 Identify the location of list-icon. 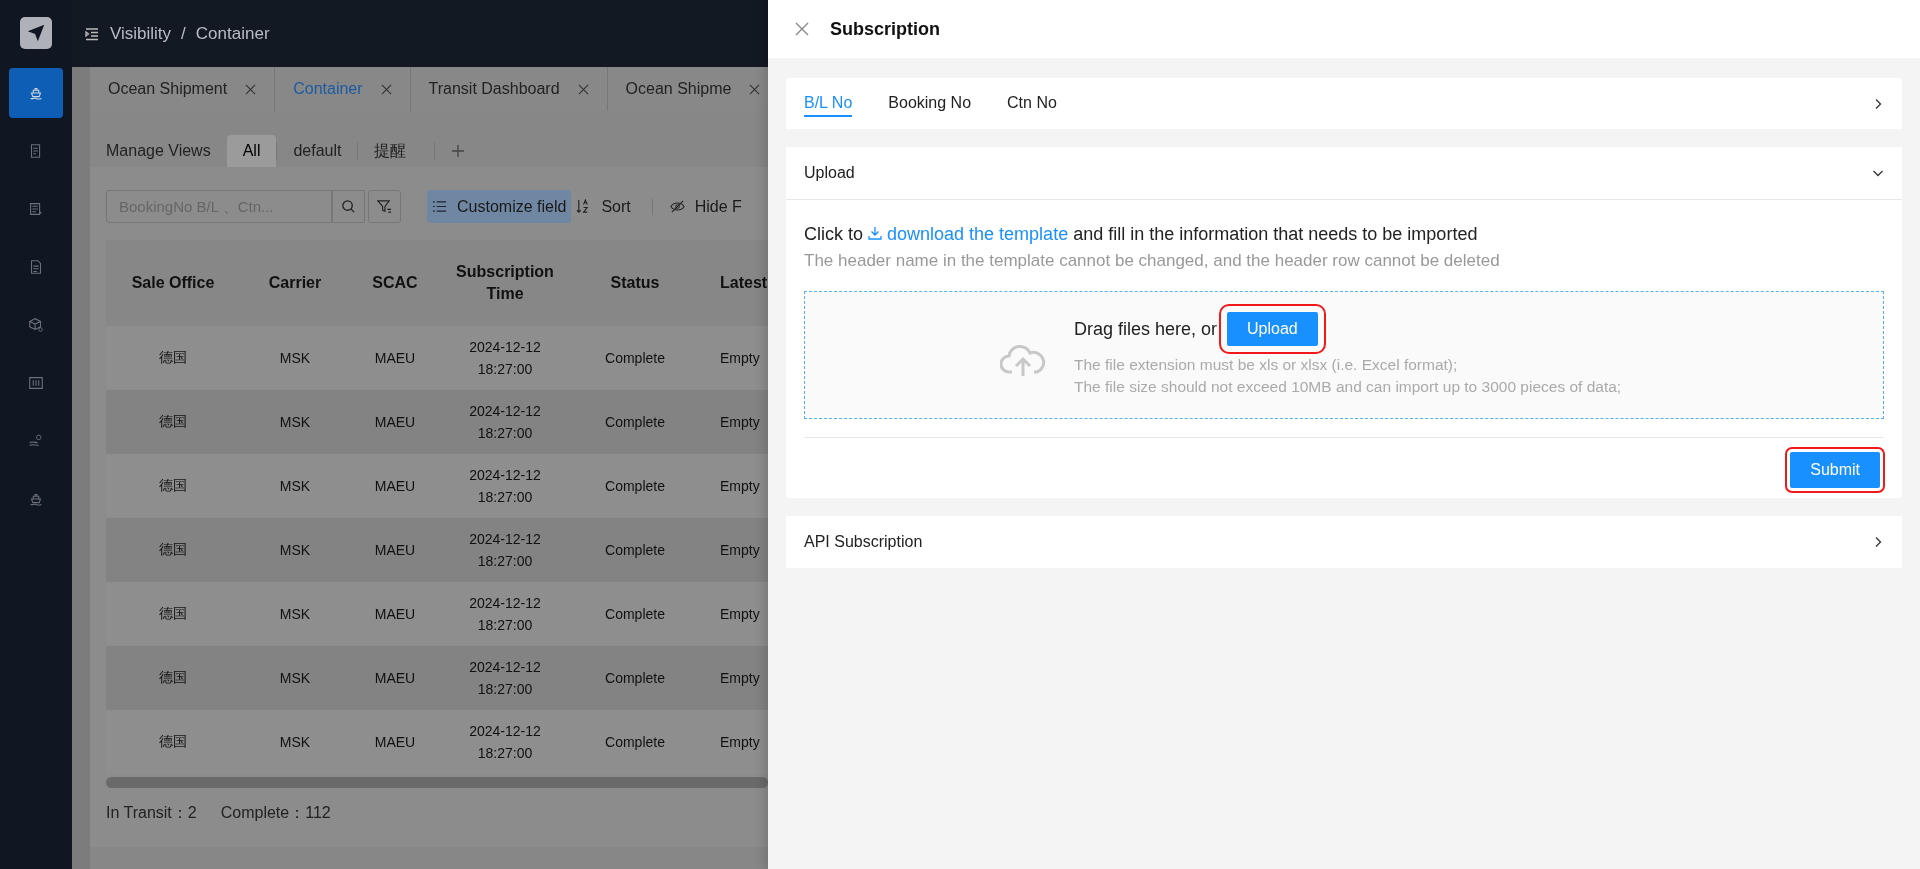
(439, 206).